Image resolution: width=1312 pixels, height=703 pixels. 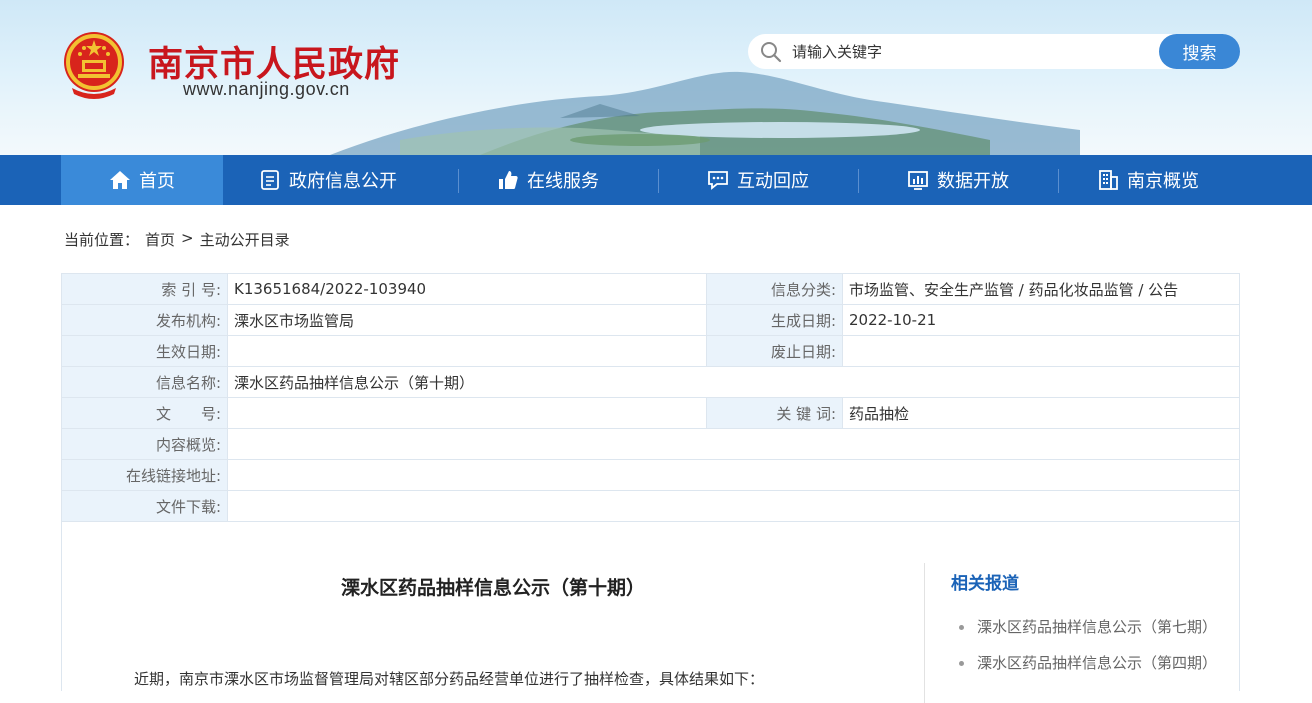 I want to click on file-download-label: 文件下载:, so click(x=144, y=506).